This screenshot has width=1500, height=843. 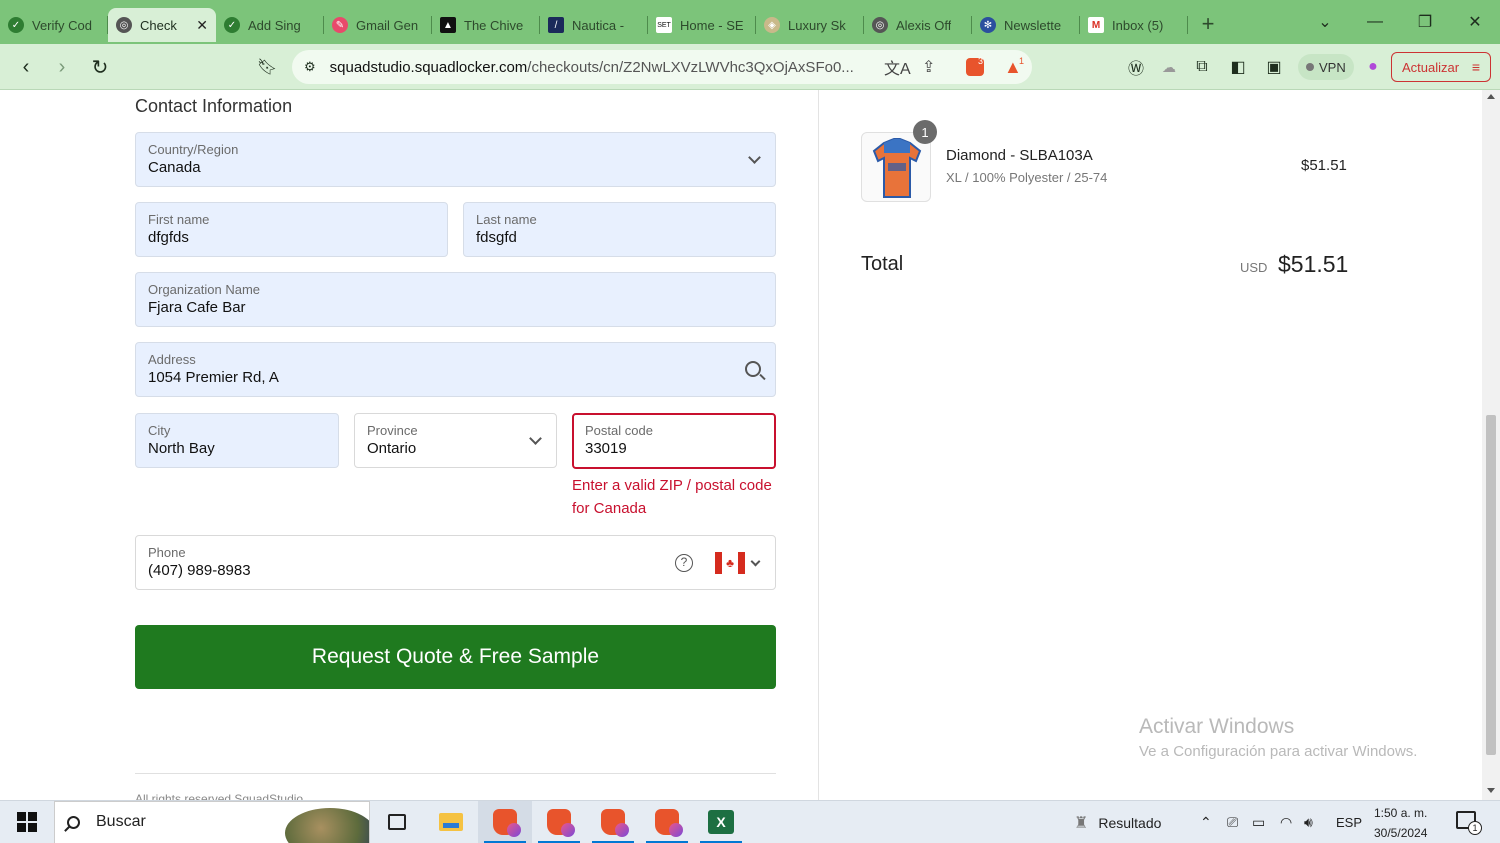 What do you see at coordinates (455, 440) in the screenshot?
I see `province-select: Province Ontario` at bounding box center [455, 440].